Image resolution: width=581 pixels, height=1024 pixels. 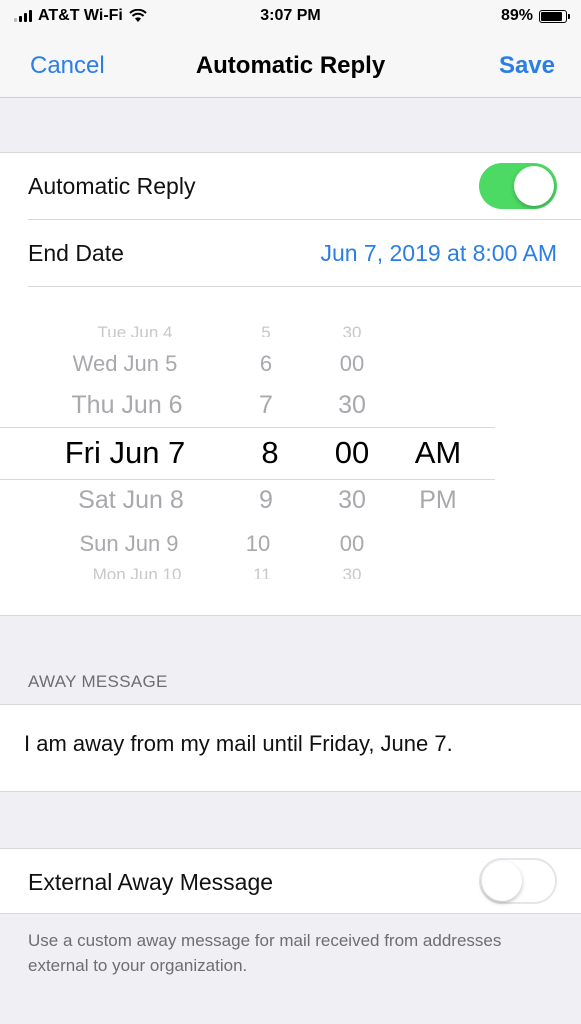 I want to click on picker-hour-item: 6, so click(x=266, y=364).